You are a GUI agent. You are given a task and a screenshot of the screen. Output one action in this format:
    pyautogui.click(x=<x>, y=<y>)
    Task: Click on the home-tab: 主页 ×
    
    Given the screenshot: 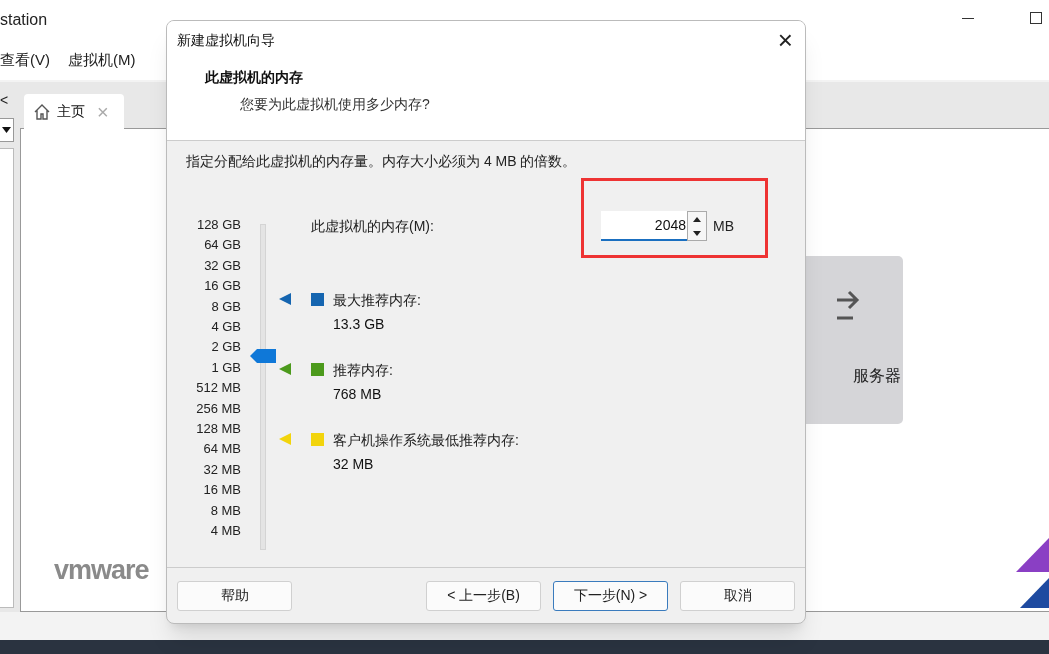 What is the action you would take?
    pyautogui.click(x=74, y=111)
    